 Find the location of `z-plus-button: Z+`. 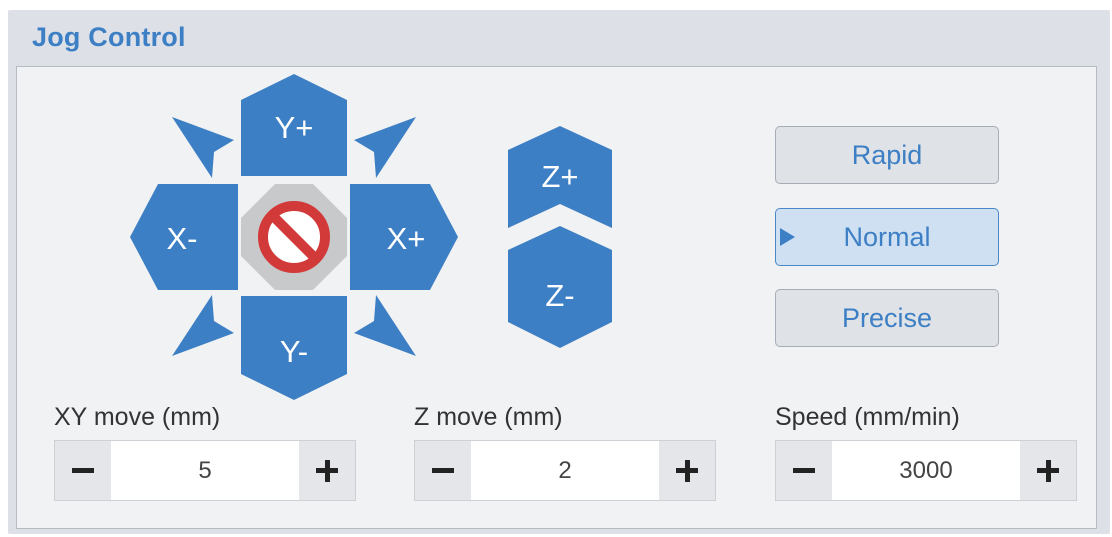

z-plus-button: Z+ is located at coordinates (560, 177).